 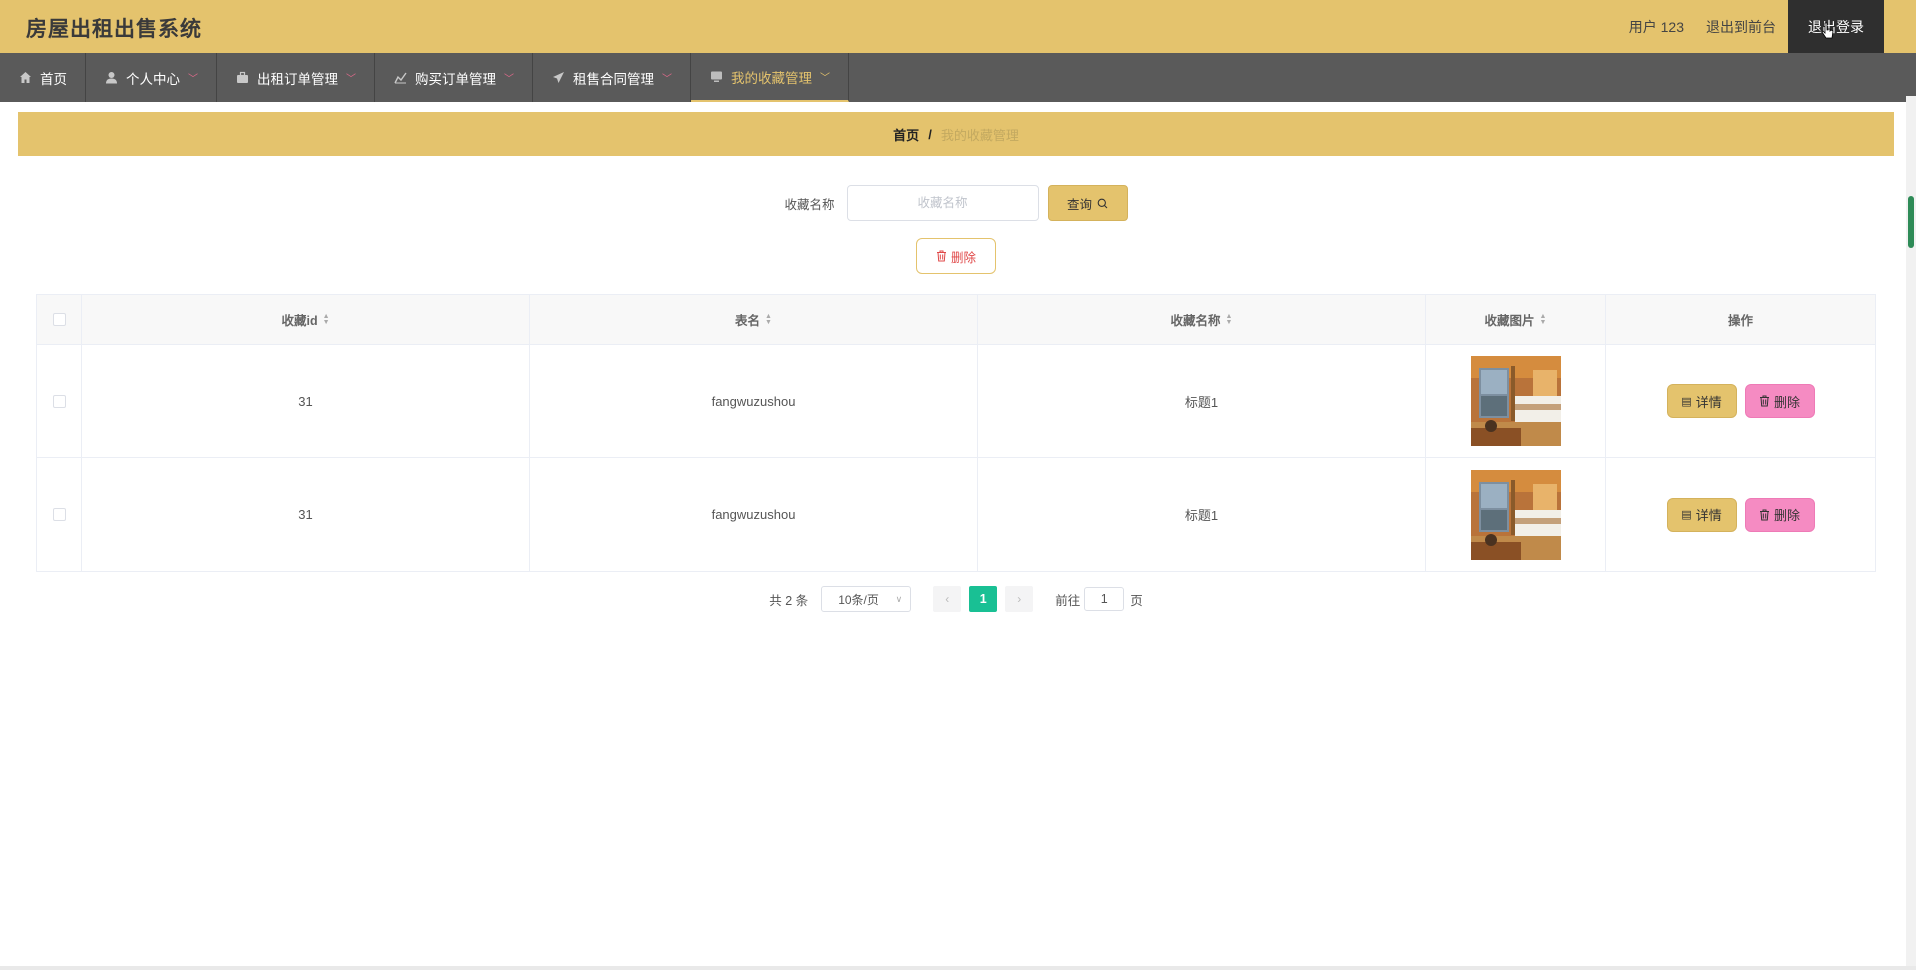 I want to click on breadcrumb: 首页 / 我的收藏管理, so click(x=956, y=134).